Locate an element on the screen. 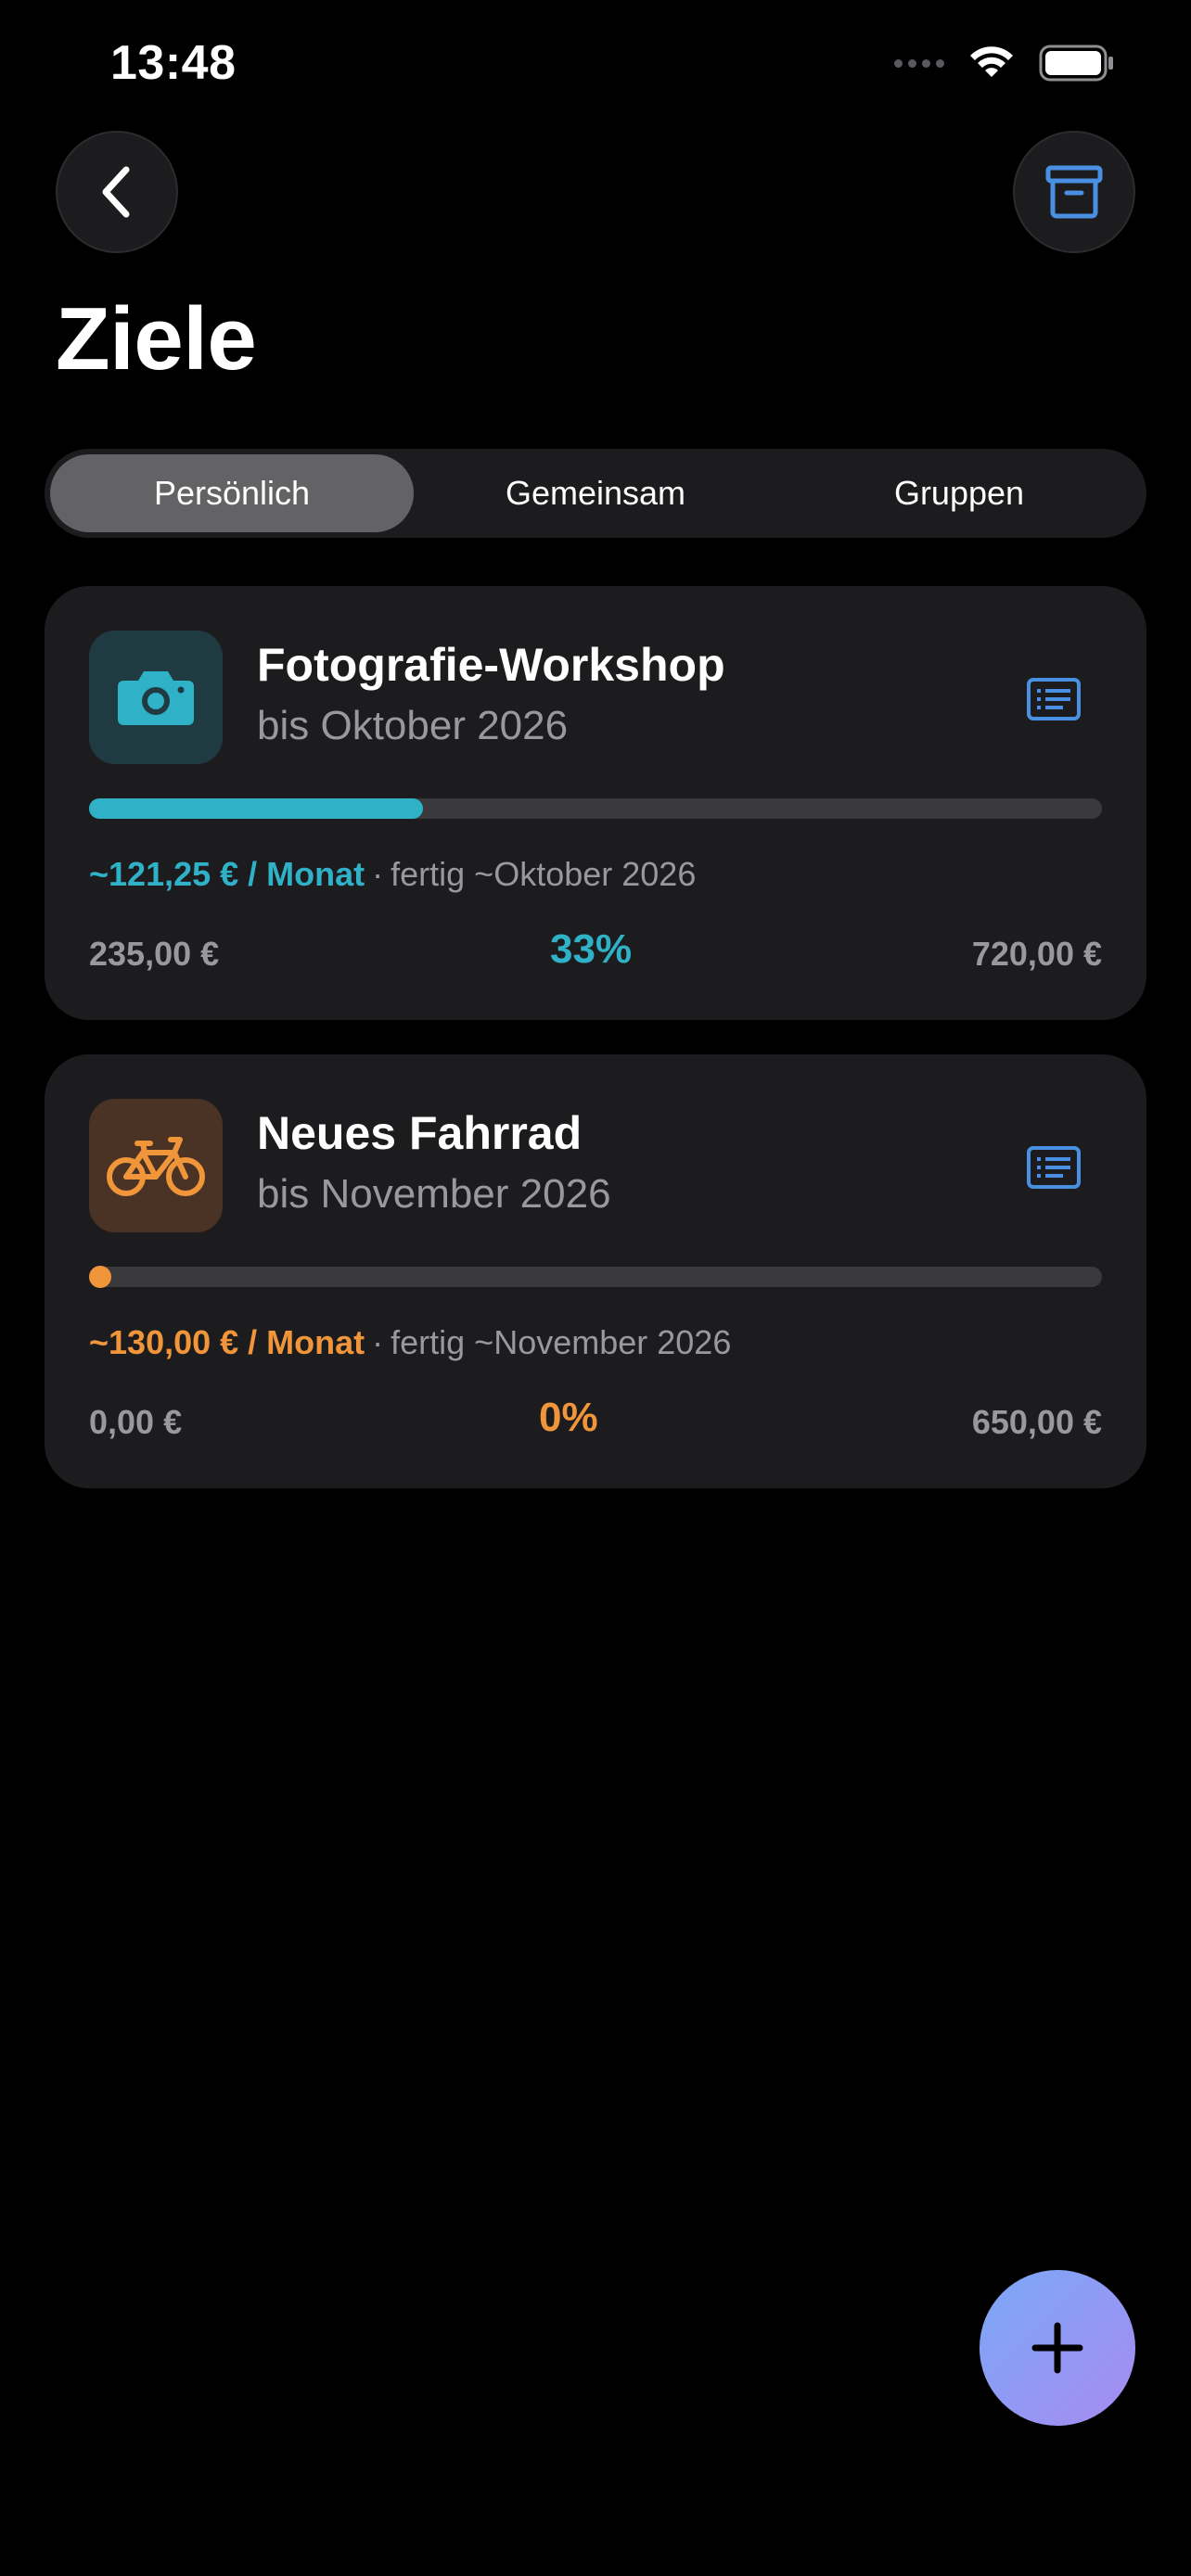 Image resolution: width=1191 pixels, height=2576 pixels. savings-rate-line: ~130,00 € / Monat · fertig ~November 2026 is located at coordinates (410, 1343).